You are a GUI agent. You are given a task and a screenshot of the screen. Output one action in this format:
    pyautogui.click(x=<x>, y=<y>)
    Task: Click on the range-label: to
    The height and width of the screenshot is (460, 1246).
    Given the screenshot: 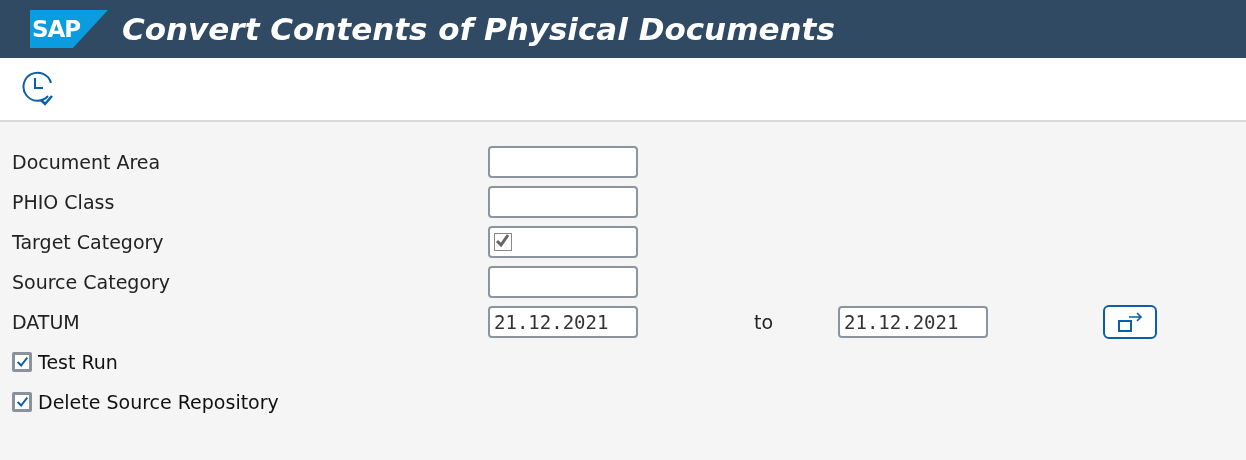 What is the action you would take?
    pyautogui.click(x=764, y=322)
    